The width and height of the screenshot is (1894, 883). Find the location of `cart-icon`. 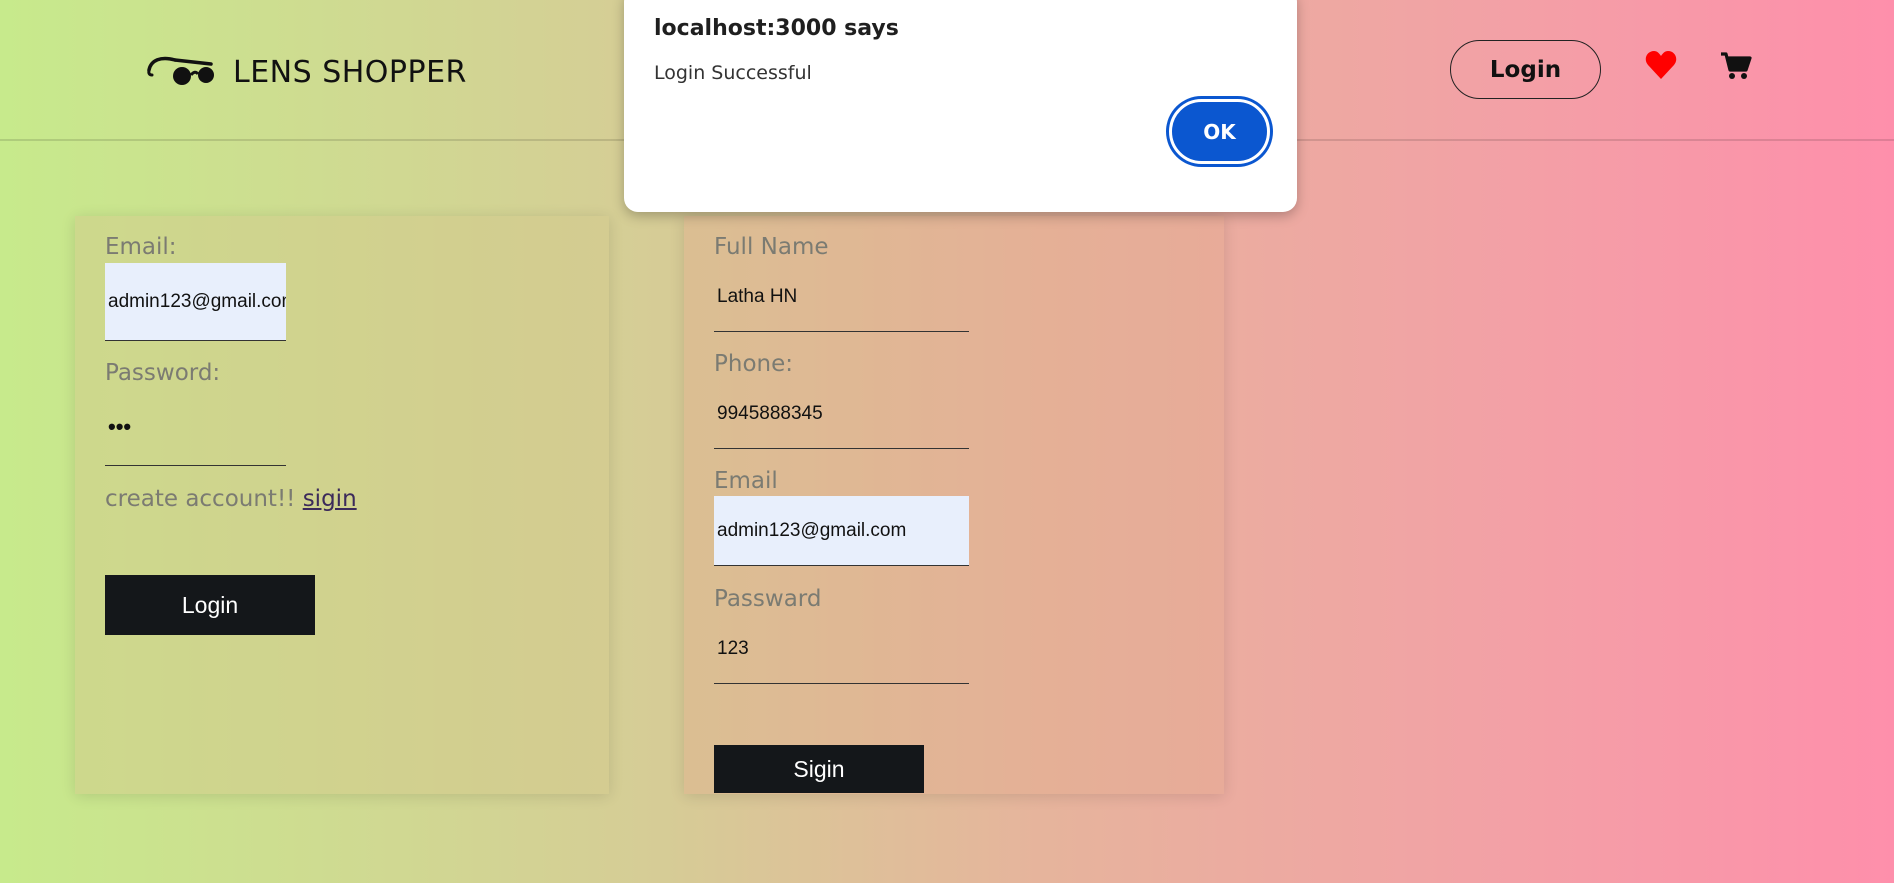

cart-icon is located at coordinates (1736, 68).